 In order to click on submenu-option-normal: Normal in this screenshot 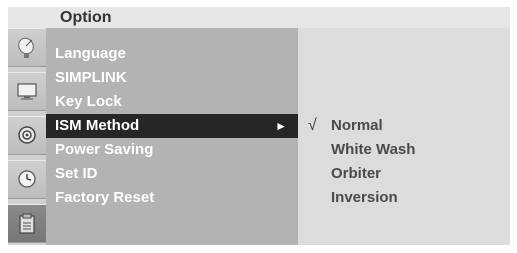, I will do `click(357, 126)`.